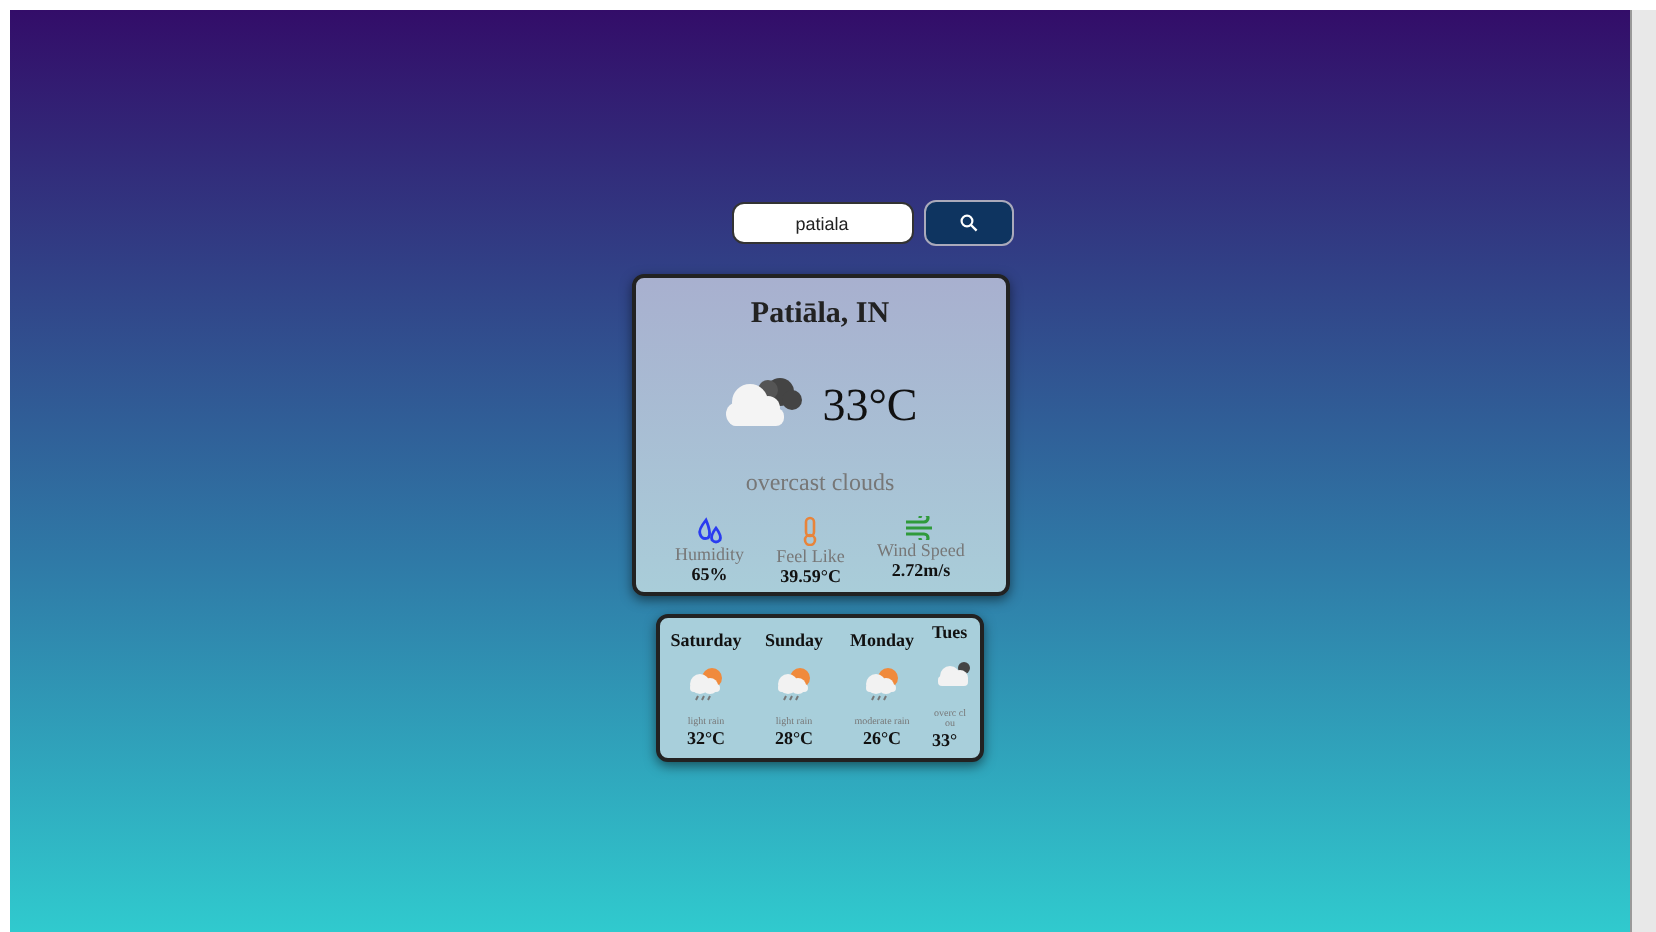 This screenshot has height=932, width=1656. I want to click on search-icon, so click(968, 223).